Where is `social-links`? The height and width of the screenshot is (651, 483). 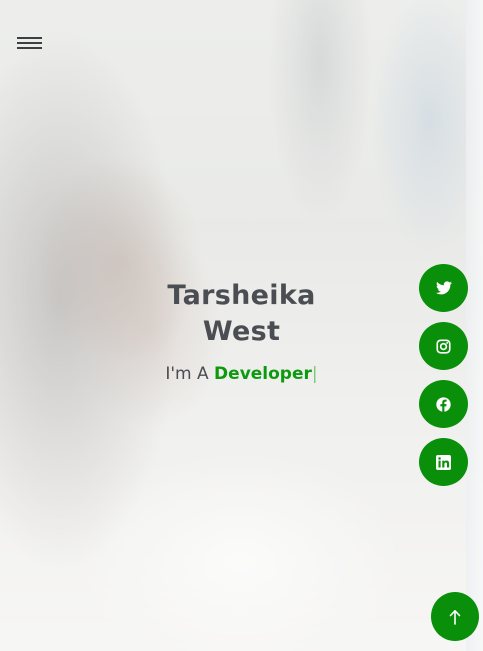 social-links is located at coordinates (443, 375).